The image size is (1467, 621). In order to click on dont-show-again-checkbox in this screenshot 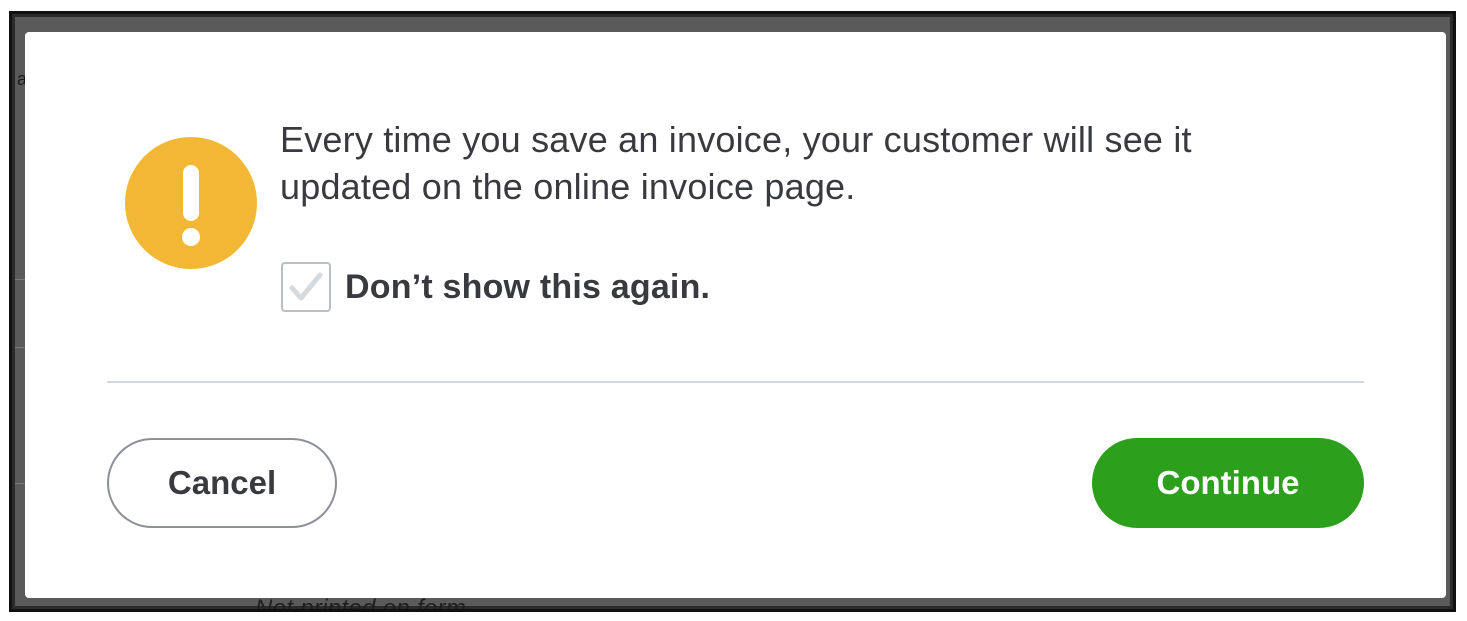, I will do `click(306, 287)`.